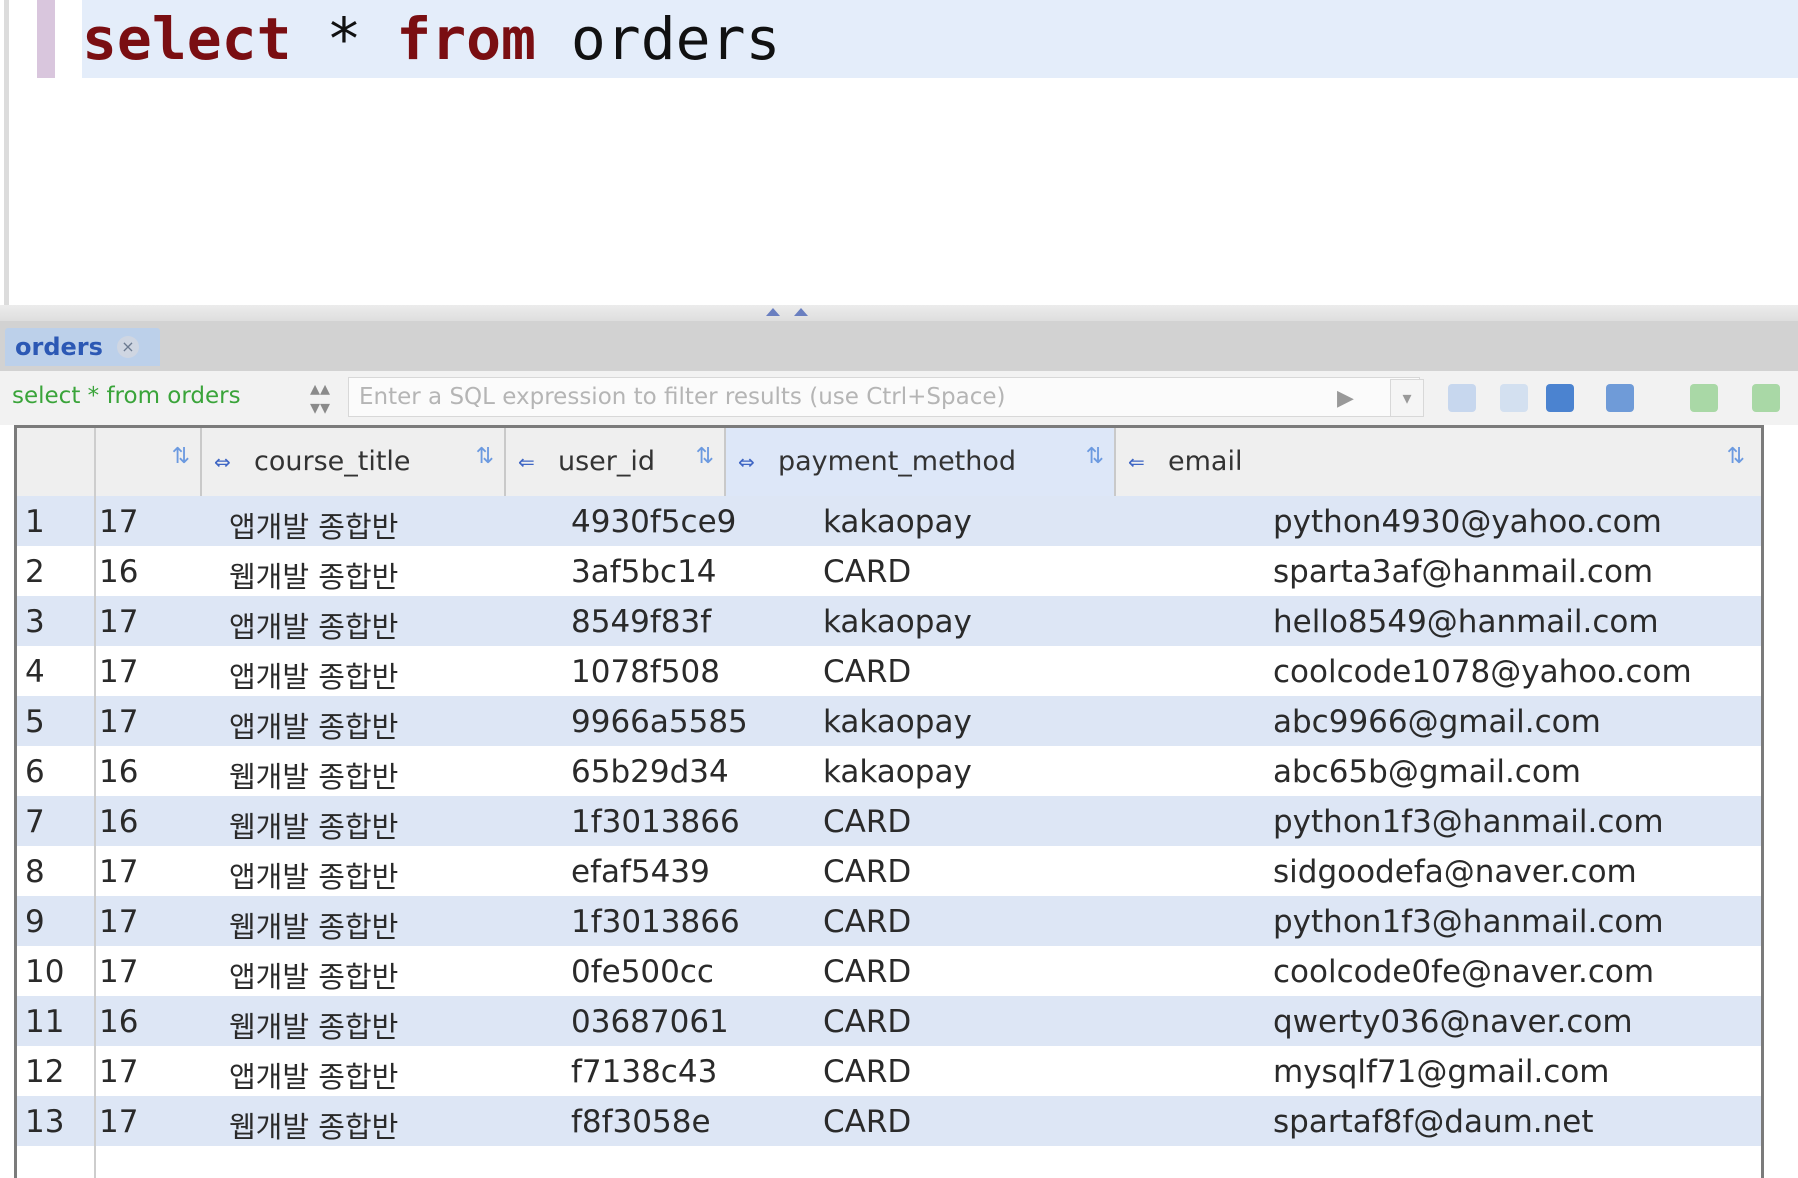  What do you see at coordinates (1463, 972) in the screenshot?
I see `cell-email: coolcode0fe@naver.com` at bounding box center [1463, 972].